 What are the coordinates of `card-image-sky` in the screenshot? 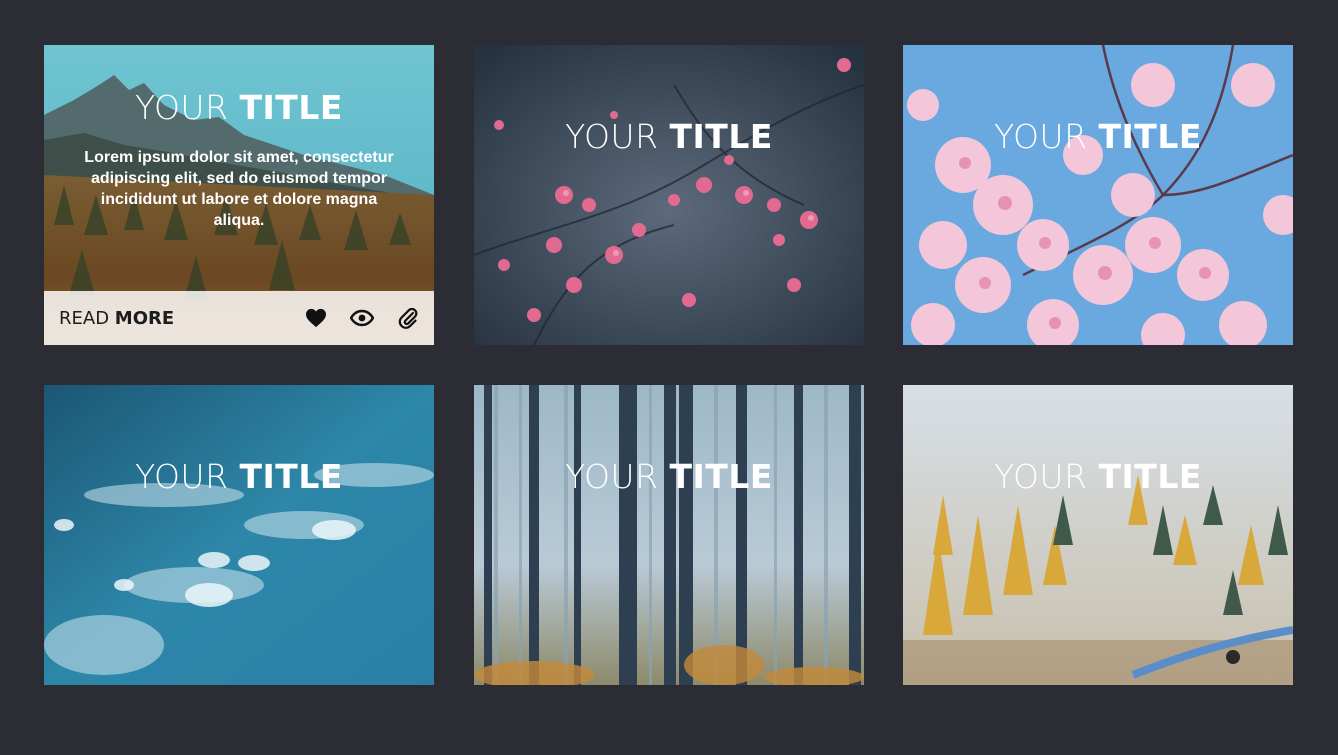 It's located at (239, 535).